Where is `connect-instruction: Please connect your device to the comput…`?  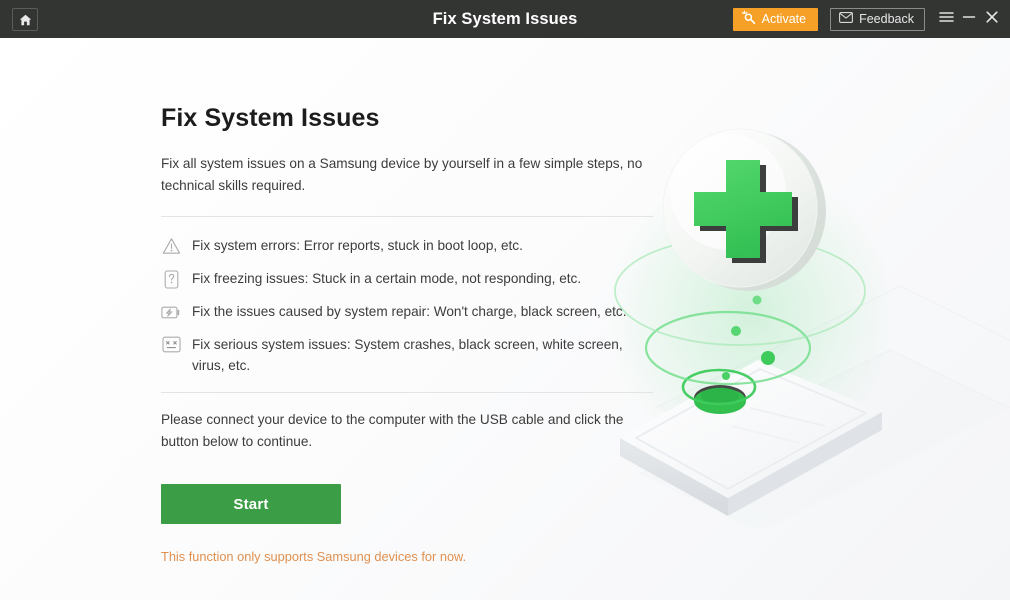
connect-instruction: Please connect your device to the comput… is located at coordinates (392, 430).